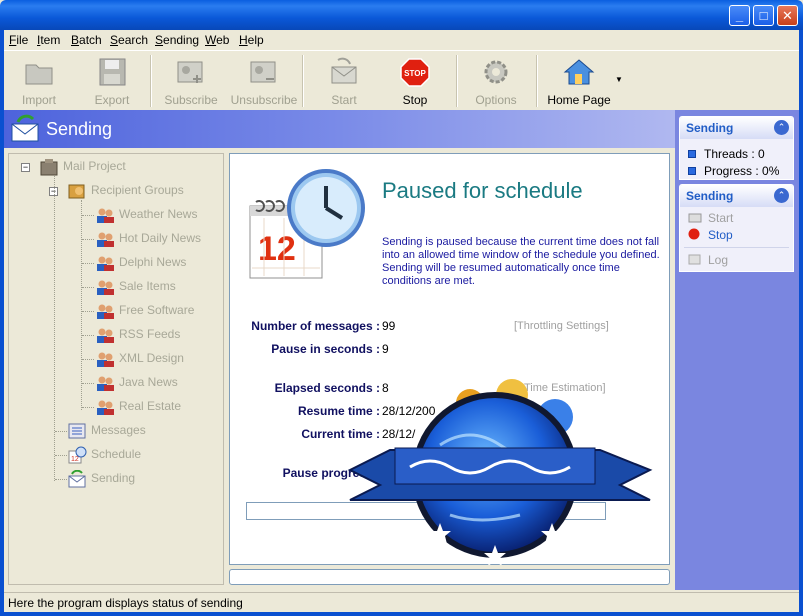 This screenshot has width=803, height=616. Describe the element at coordinates (48, 40) in the screenshot. I see `menu-item: Item` at that location.